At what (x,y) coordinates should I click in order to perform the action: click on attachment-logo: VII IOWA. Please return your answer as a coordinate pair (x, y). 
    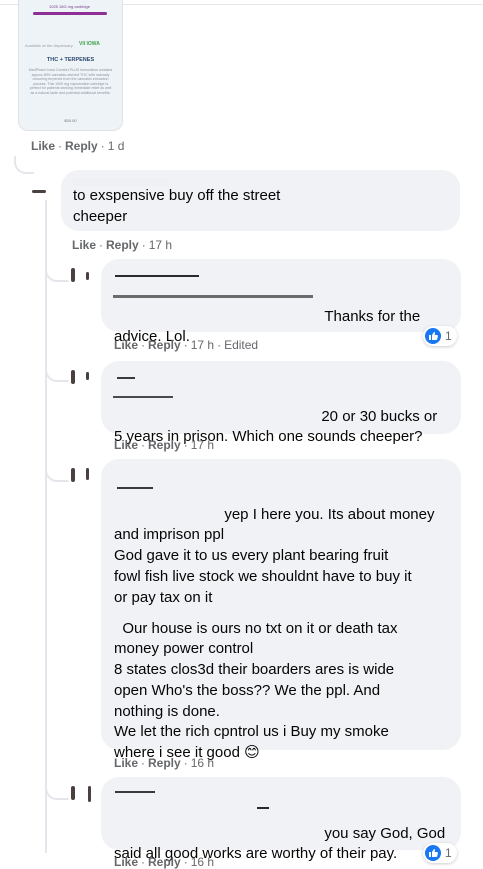
    Looking at the image, I should click on (89, 44).